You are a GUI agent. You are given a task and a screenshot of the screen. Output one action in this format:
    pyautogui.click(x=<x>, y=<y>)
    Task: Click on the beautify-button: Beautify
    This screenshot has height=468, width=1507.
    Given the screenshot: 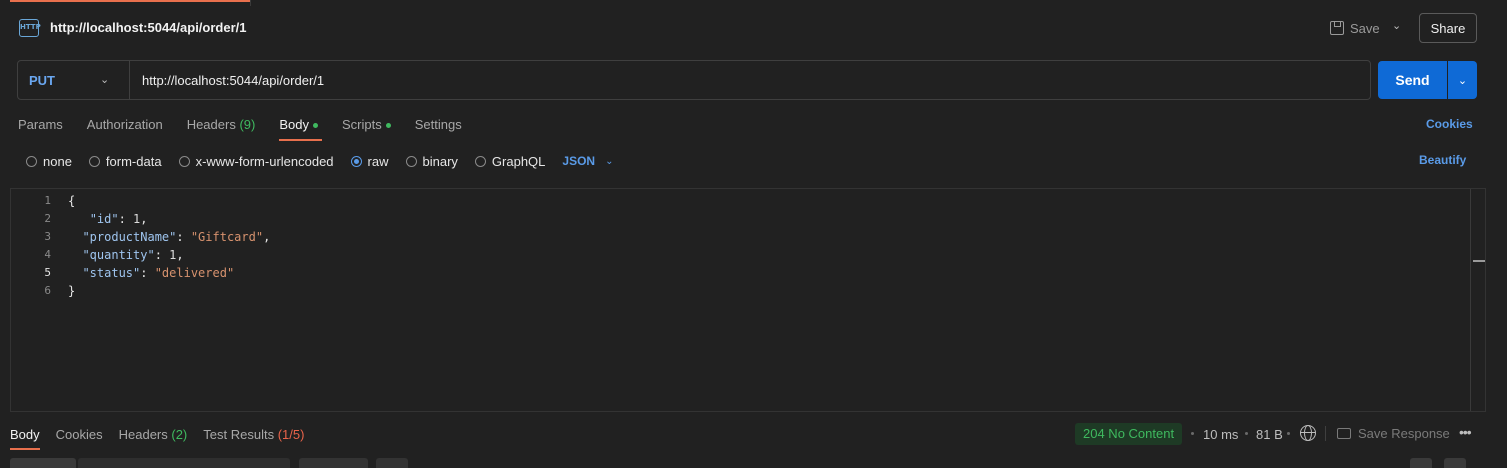 What is the action you would take?
    pyautogui.click(x=1442, y=160)
    